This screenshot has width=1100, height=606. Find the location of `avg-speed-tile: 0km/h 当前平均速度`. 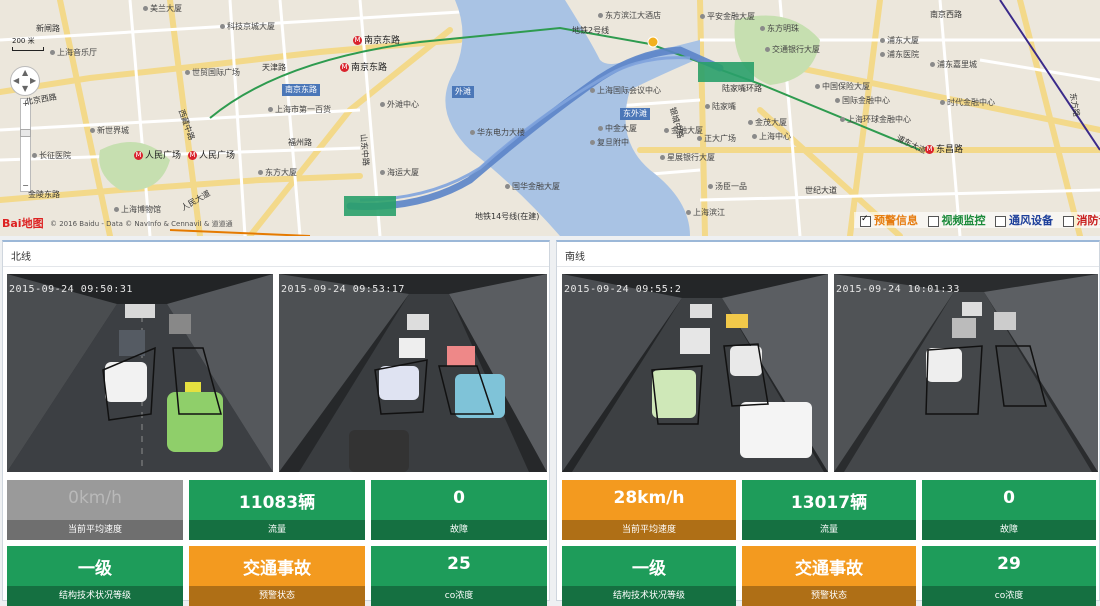

avg-speed-tile: 0km/h 当前平均速度 is located at coordinates (95, 510).